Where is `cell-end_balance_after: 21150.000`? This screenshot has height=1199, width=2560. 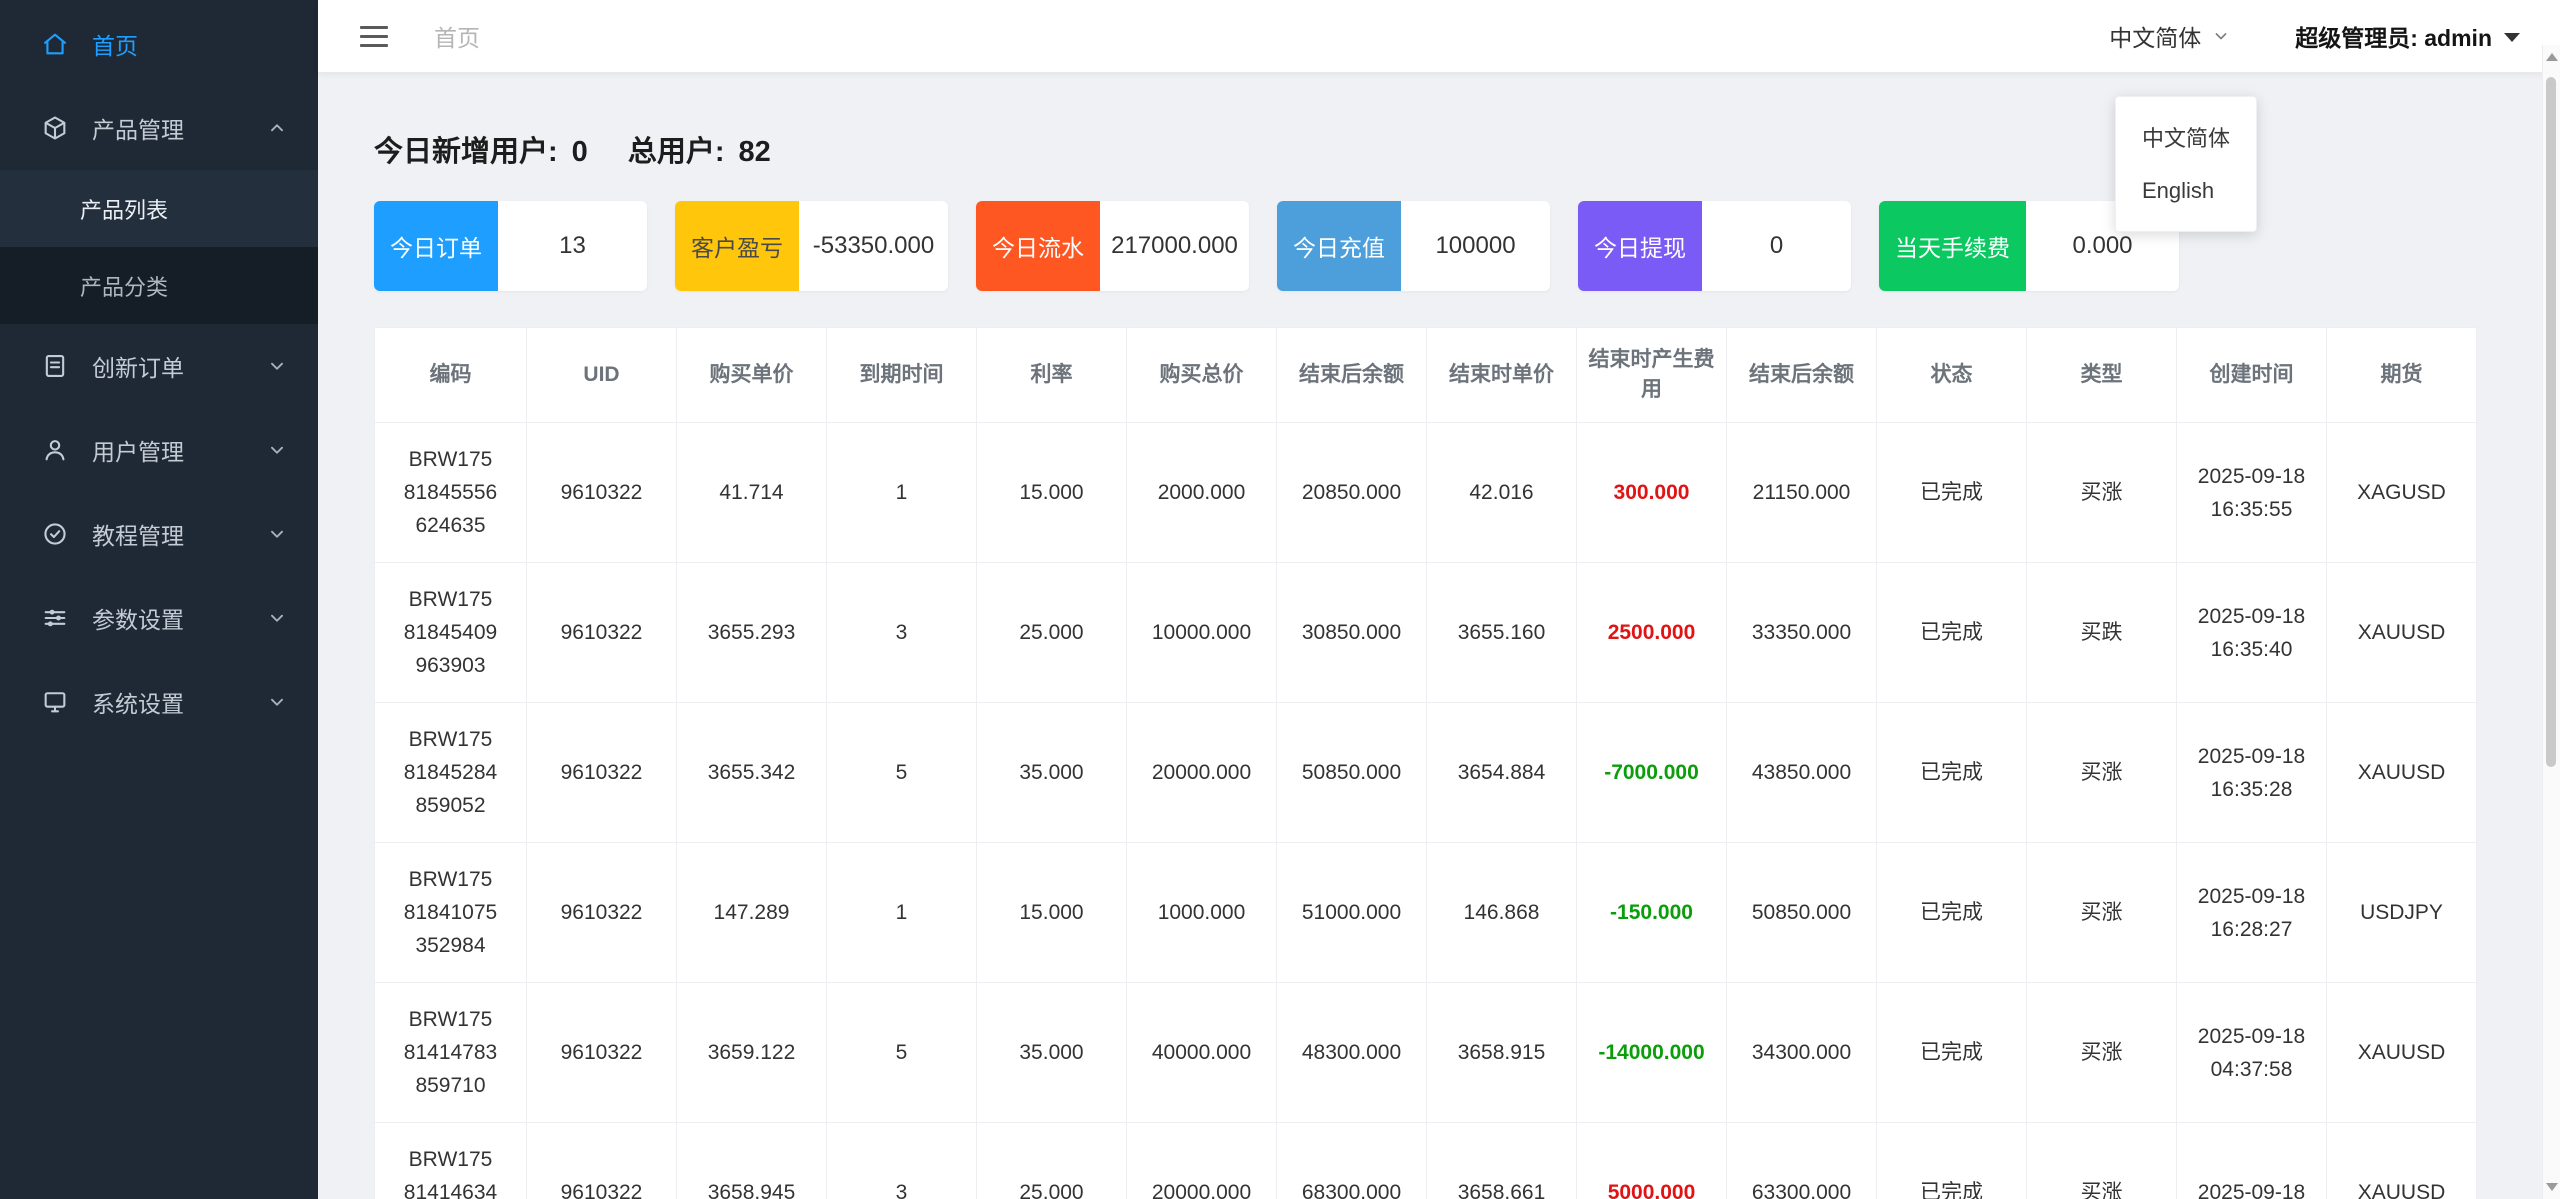
cell-end_balance_after: 21150.000 is located at coordinates (1801, 492).